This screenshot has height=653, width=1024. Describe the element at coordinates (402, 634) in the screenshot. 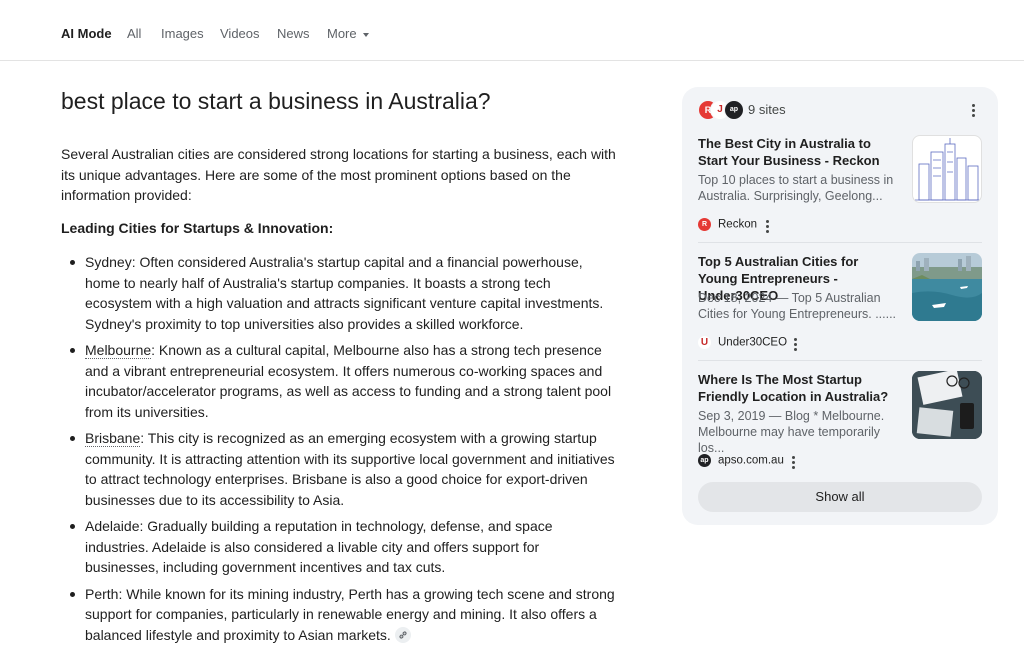

I see `link-icon` at that location.